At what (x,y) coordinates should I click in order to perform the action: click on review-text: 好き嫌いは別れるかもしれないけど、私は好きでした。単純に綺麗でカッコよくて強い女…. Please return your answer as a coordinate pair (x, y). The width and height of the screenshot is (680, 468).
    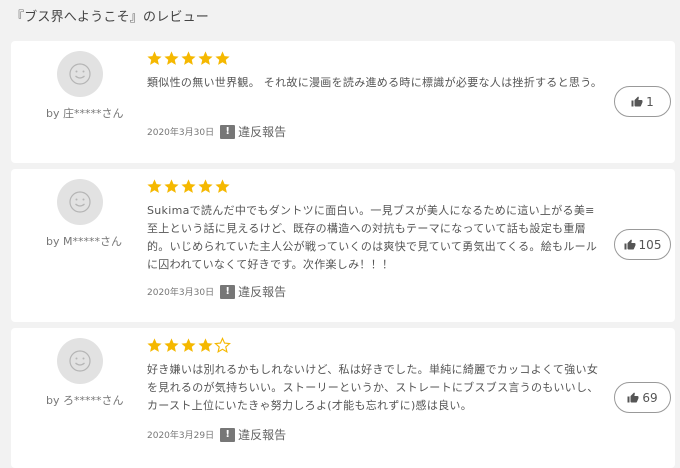
    Looking at the image, I should click on (373, 387).